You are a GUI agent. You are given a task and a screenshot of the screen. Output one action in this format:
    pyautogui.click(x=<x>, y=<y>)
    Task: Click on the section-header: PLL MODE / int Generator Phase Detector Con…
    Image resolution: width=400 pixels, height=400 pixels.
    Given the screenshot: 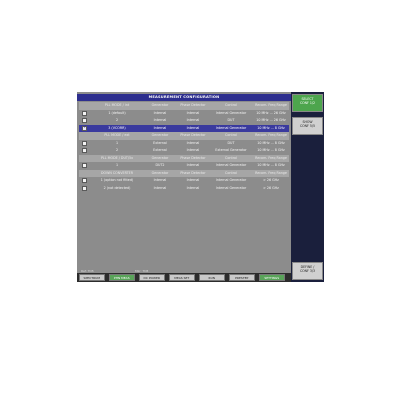 What is the action you would take?
    pyautogui.click(x=184, y=106)
    